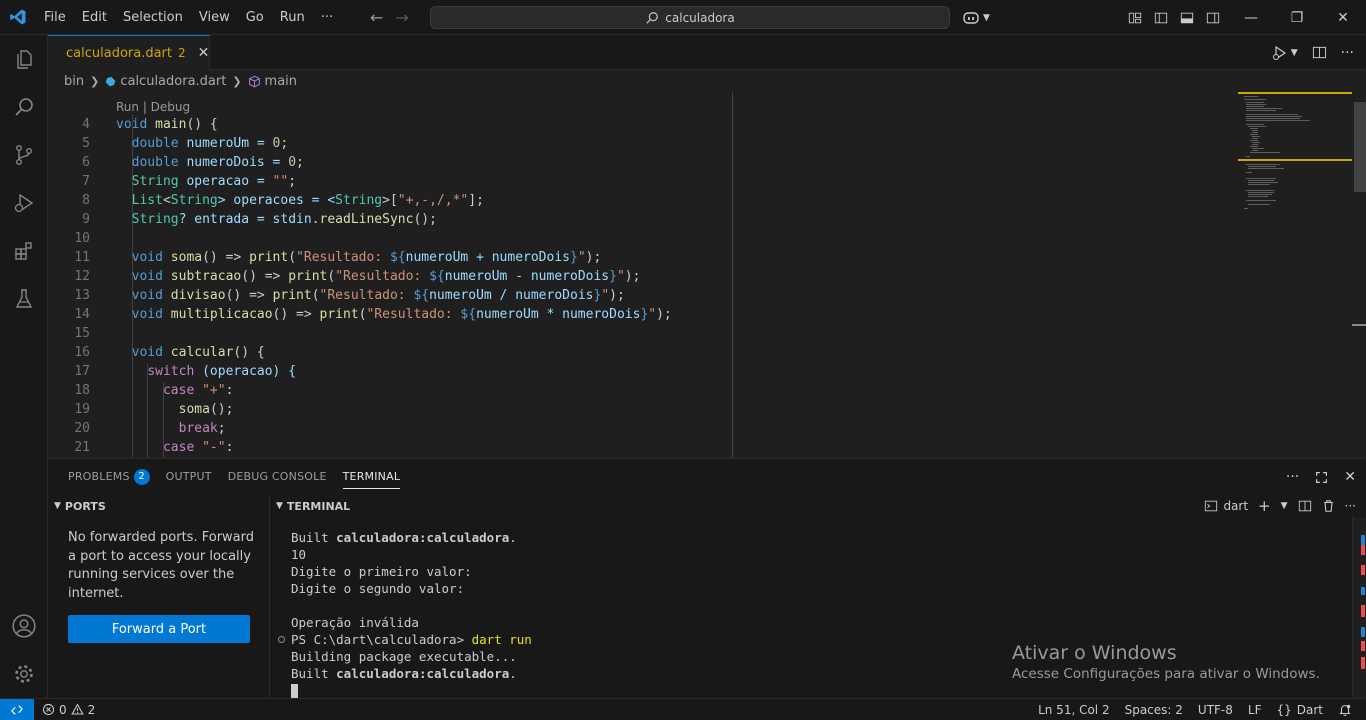 The height and width of the screenshot is (720, 1366). Describe the element at coordinates (411, 554) in the screenshot. I see `terminal-line: 10` at that location.